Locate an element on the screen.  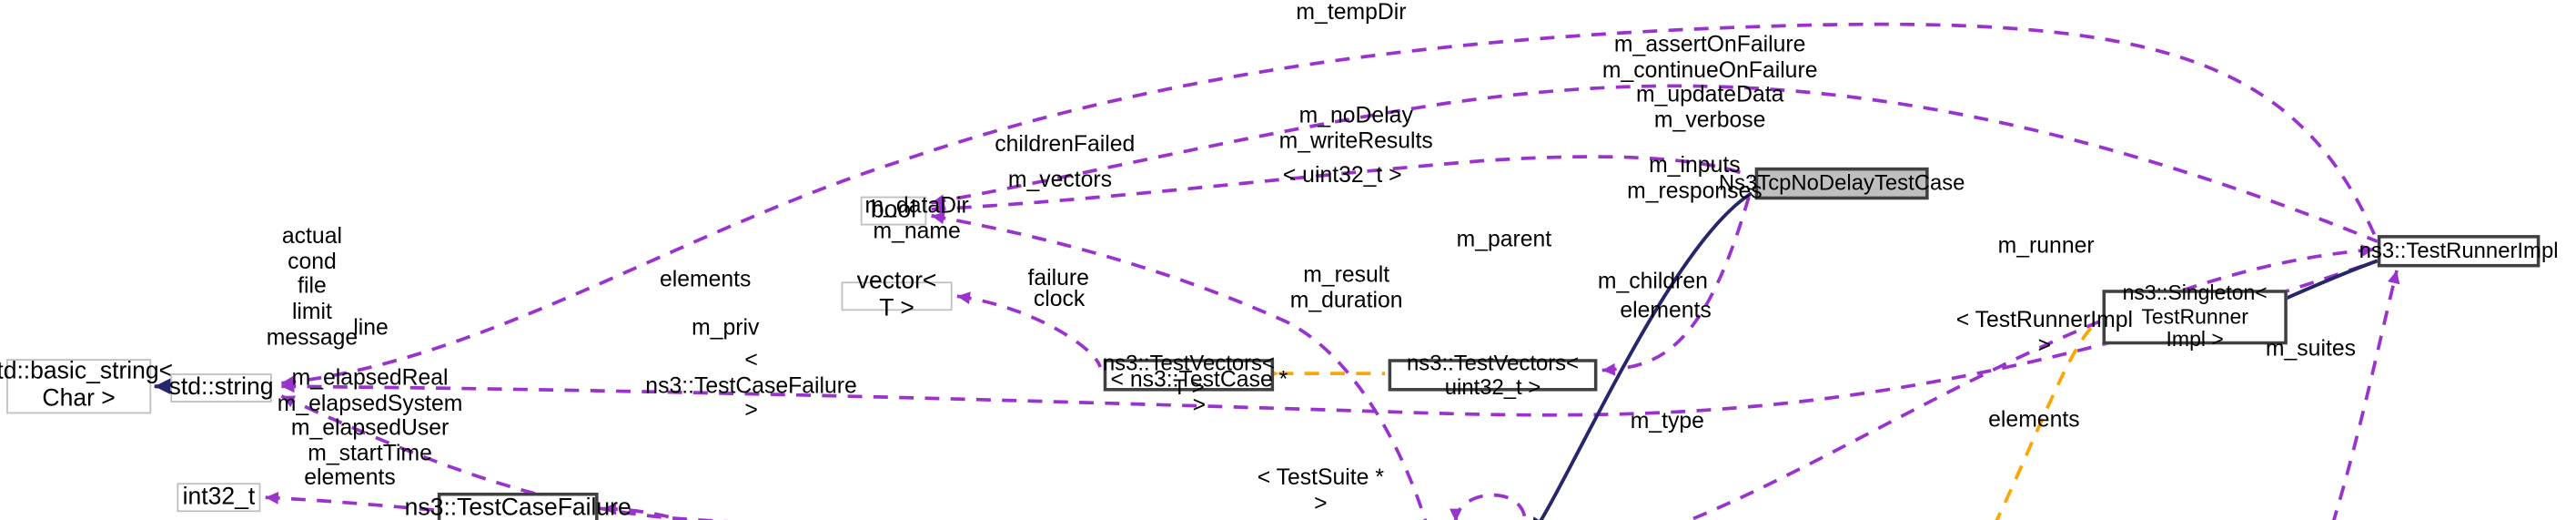
edge-label-uint32-t-template: < uint32_t > is located at coordinates (1342, 174).